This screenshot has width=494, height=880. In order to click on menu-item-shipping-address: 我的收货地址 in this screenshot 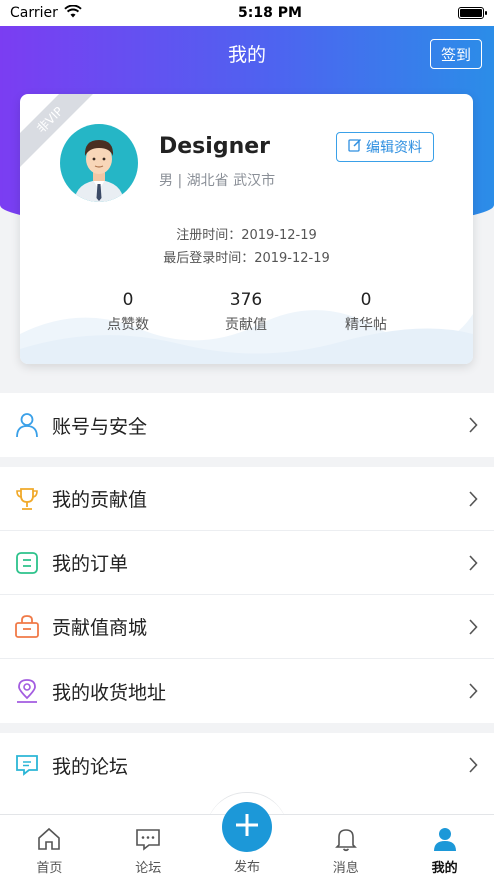, I will do `click(247, 691)`.